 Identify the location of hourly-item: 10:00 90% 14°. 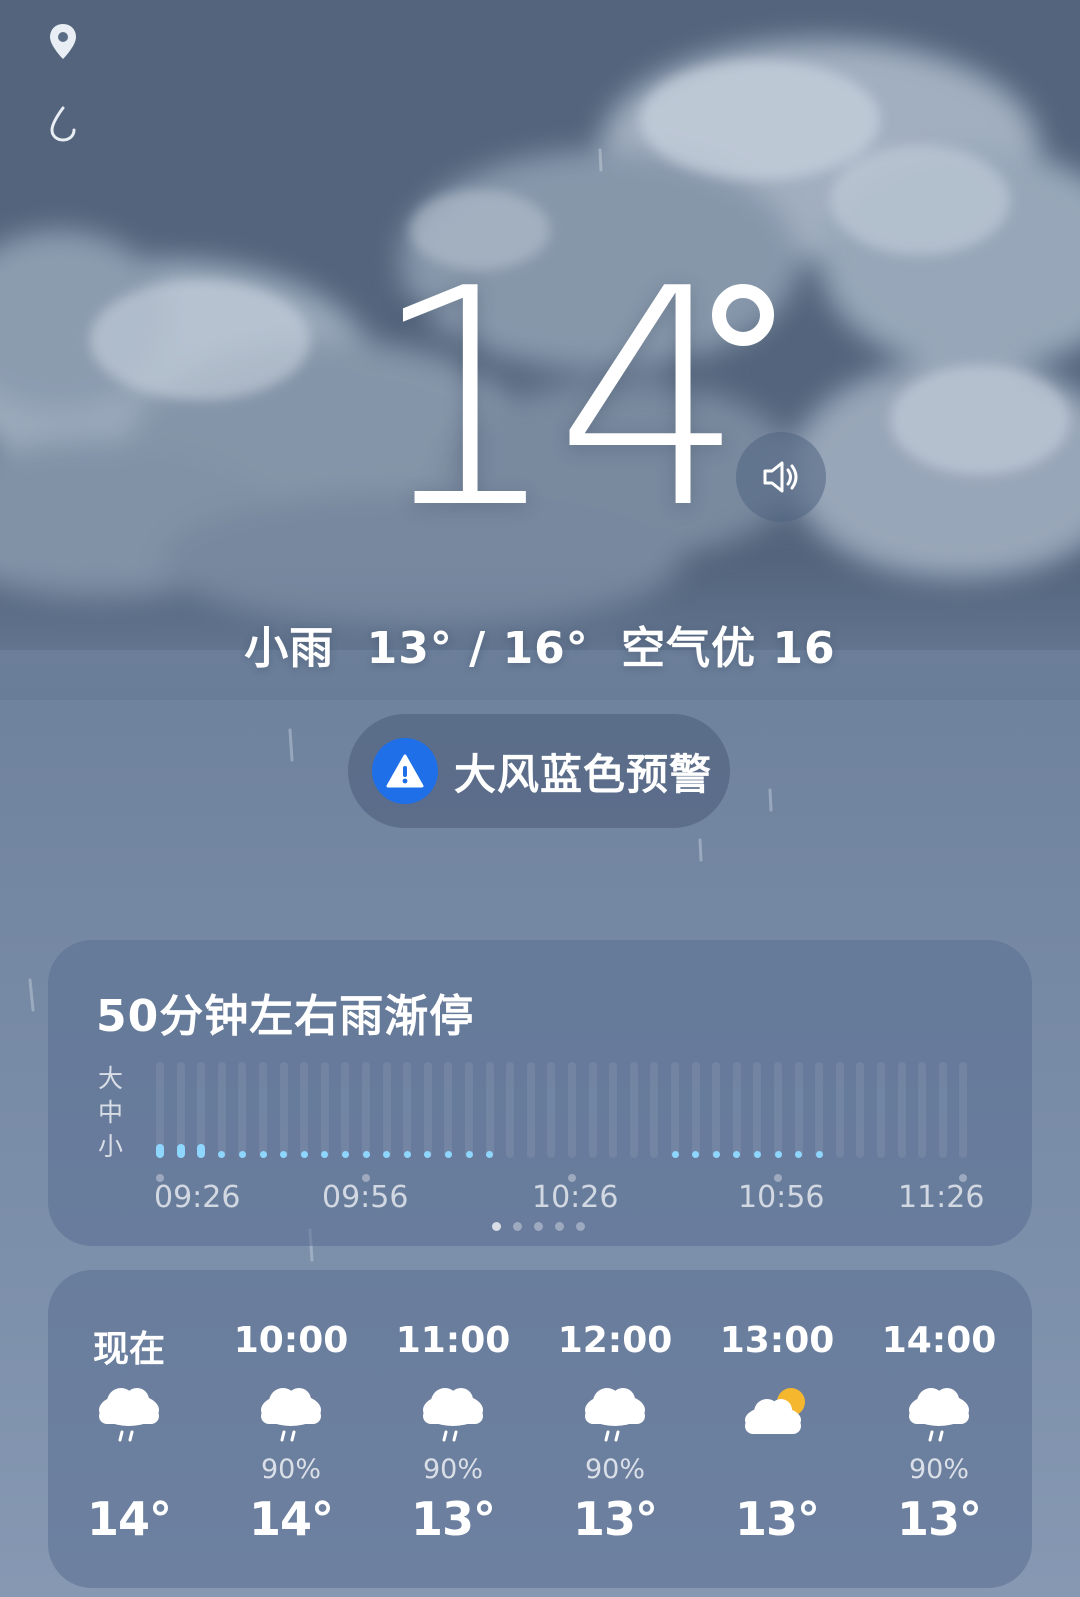
(291, 1429).